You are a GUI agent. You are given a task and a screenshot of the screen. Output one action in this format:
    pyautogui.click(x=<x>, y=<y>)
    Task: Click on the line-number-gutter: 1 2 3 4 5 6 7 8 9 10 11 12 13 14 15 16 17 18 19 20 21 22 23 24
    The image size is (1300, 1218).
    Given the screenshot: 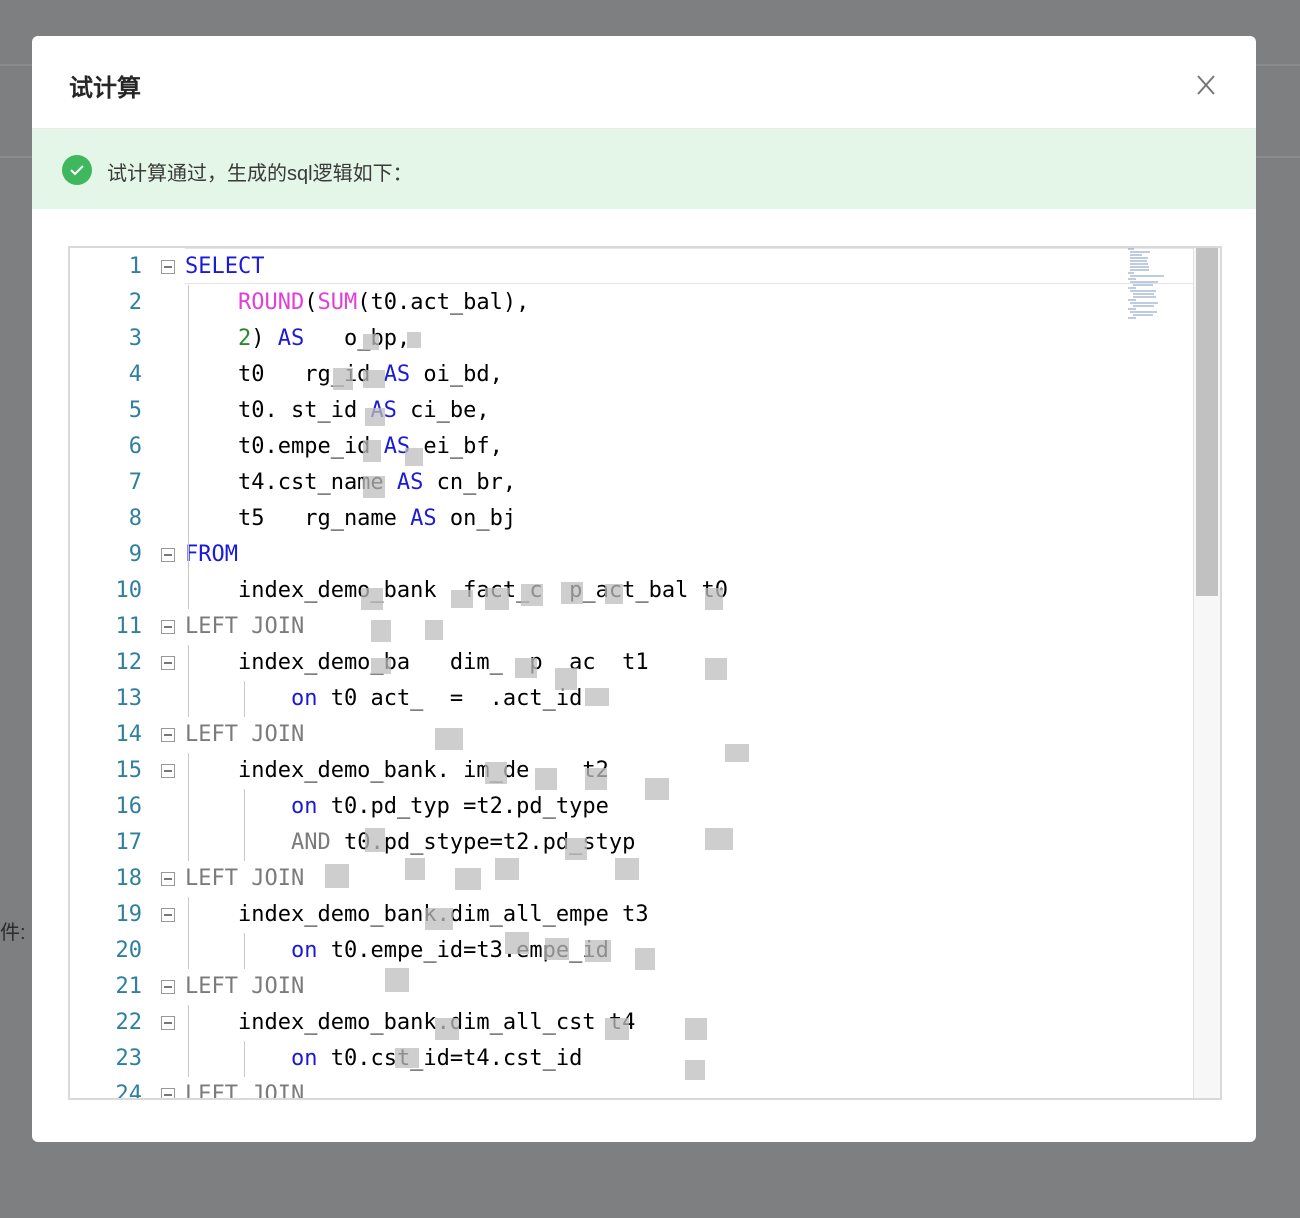 What is the action you would take?
    pyautogui.click(x=127, y=673)
    